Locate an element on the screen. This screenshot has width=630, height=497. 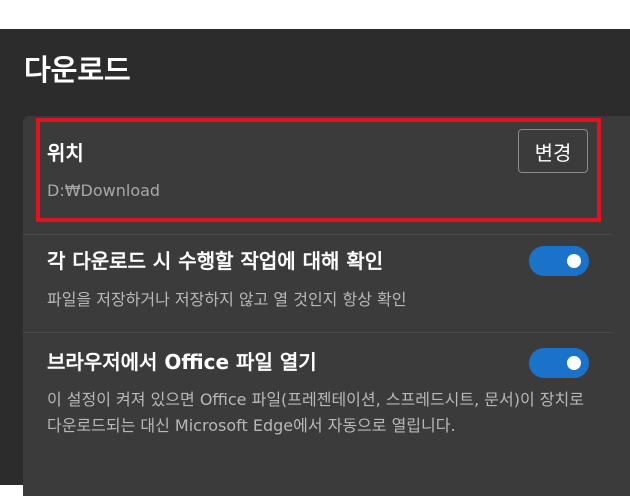
ask-each-download-toggle is located at coordinates (559, 261).